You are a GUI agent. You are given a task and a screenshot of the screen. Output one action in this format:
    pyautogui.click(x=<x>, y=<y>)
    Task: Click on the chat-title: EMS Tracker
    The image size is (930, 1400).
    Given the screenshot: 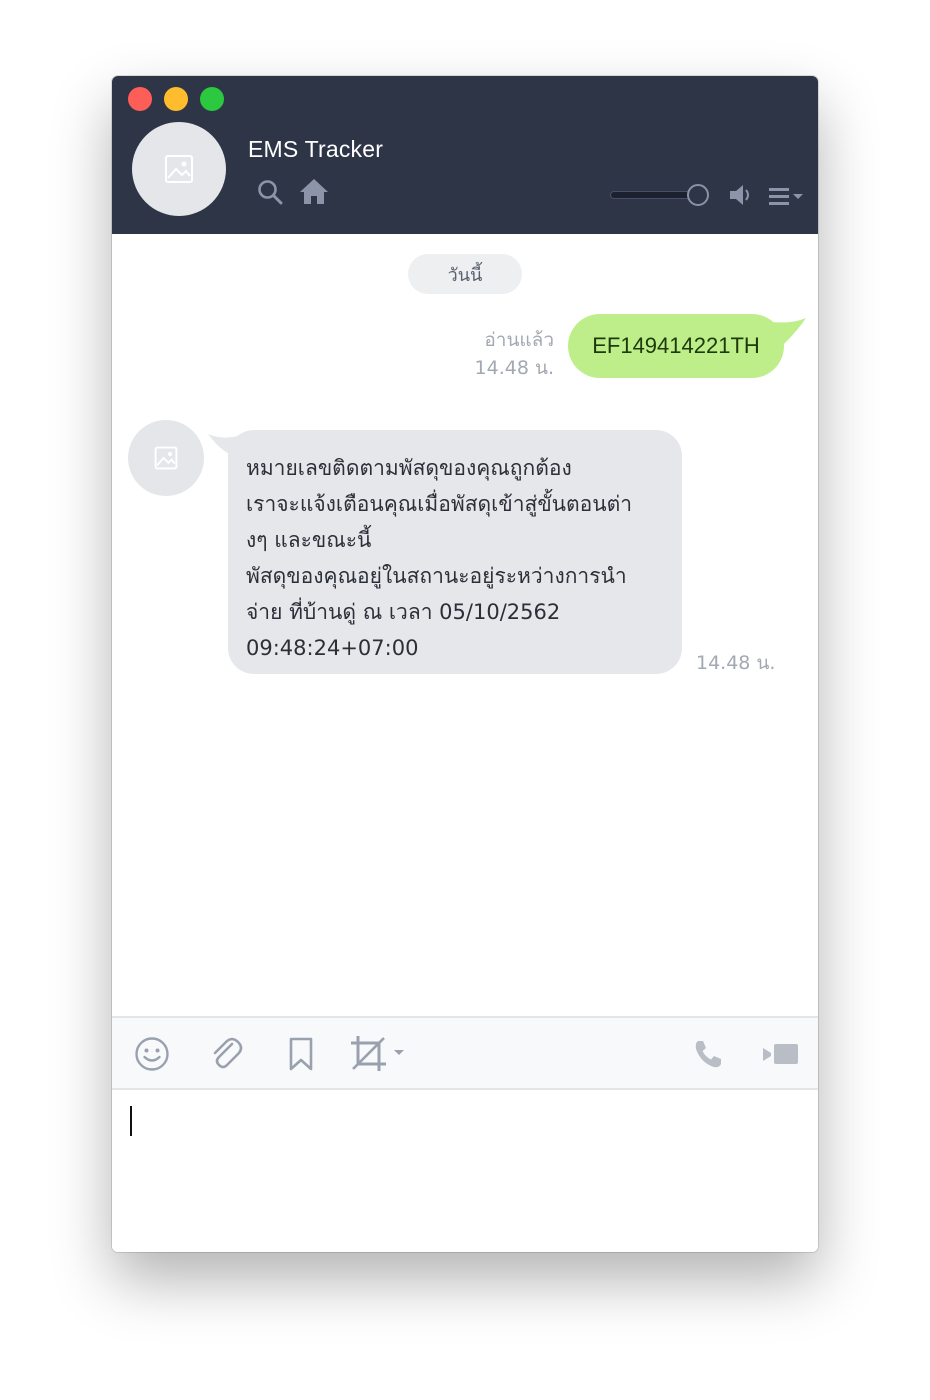 What is the action you would take?
    pyautogui.click(x=316, y=149)
    